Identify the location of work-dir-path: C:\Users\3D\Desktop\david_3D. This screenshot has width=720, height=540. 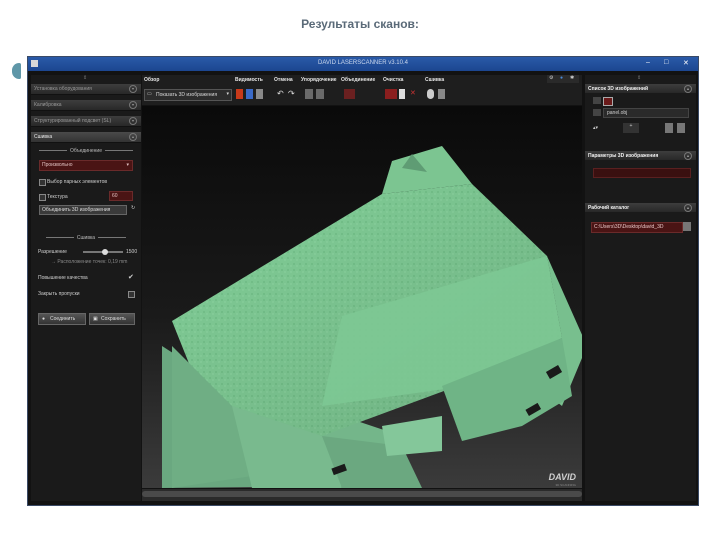
(629, 227).